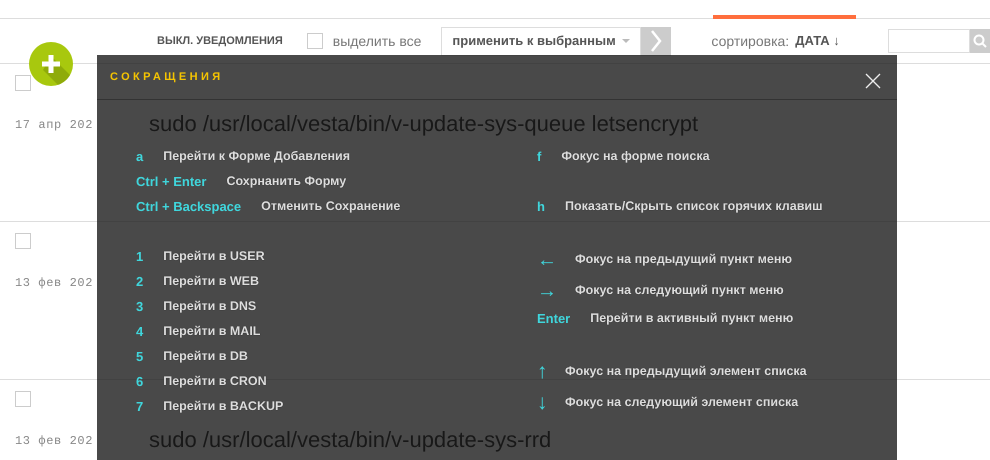  I want to click on shortcut-description: Перейти в DNS, so click(209, 307).